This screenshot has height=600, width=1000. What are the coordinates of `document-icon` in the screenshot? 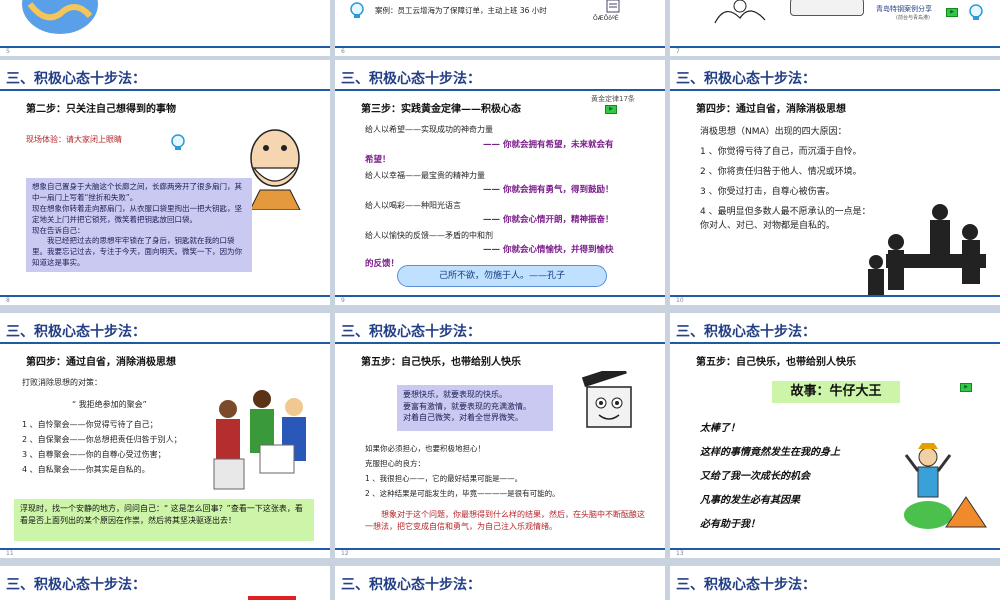 It's located at (613, 6).